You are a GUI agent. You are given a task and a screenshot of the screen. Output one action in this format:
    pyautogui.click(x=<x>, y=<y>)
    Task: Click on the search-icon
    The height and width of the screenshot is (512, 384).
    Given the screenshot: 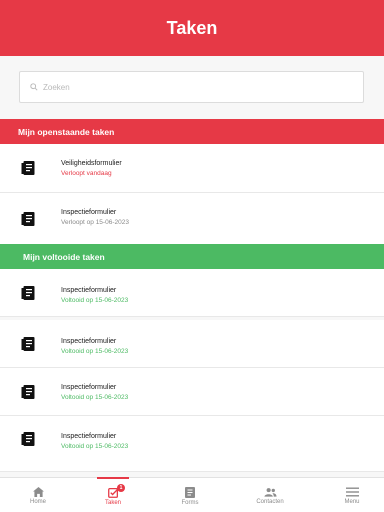 What is the action you would take?
    pyautogui.click(x=34, y=87)
    